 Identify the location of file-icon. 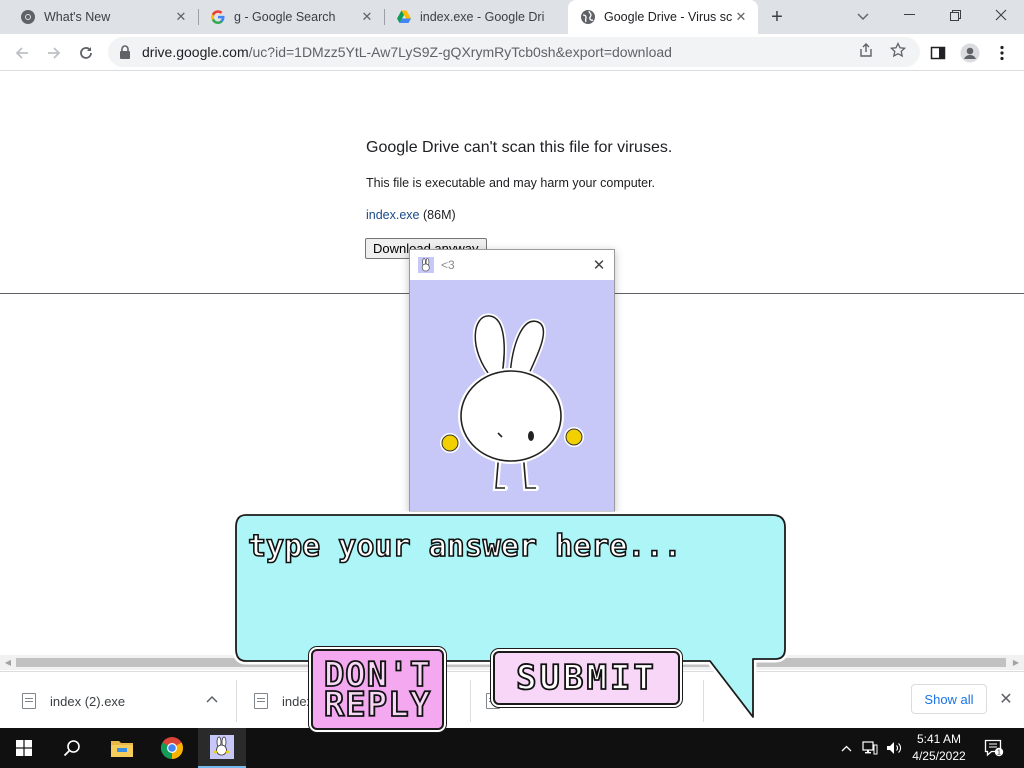
(29, 701).